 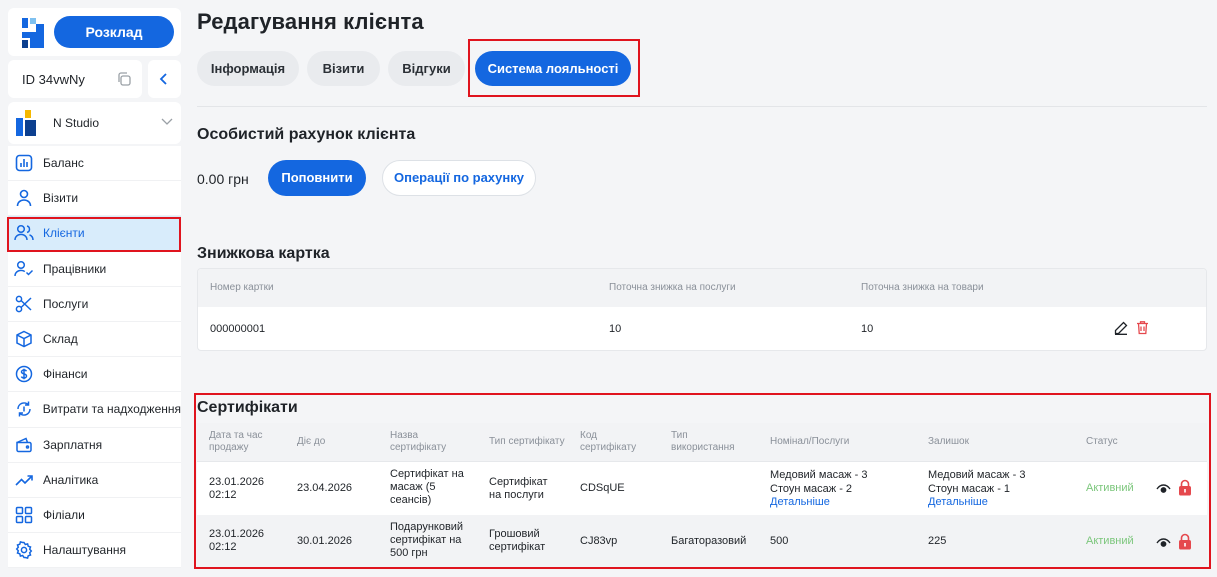 What do you see at coordinates (75, 268) in the screenshot?
I see `sidebar-item-label: Працівники` at bounding box center [75, 268].